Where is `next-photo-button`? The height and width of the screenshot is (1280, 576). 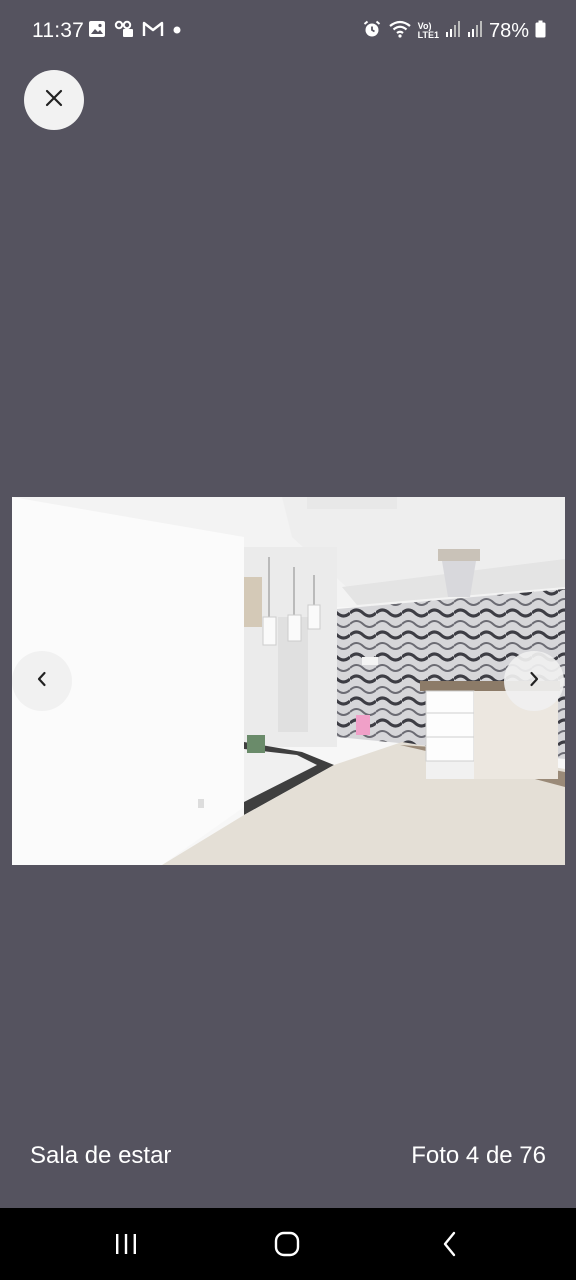
next-photo-button is located at coordinates (534, 681).